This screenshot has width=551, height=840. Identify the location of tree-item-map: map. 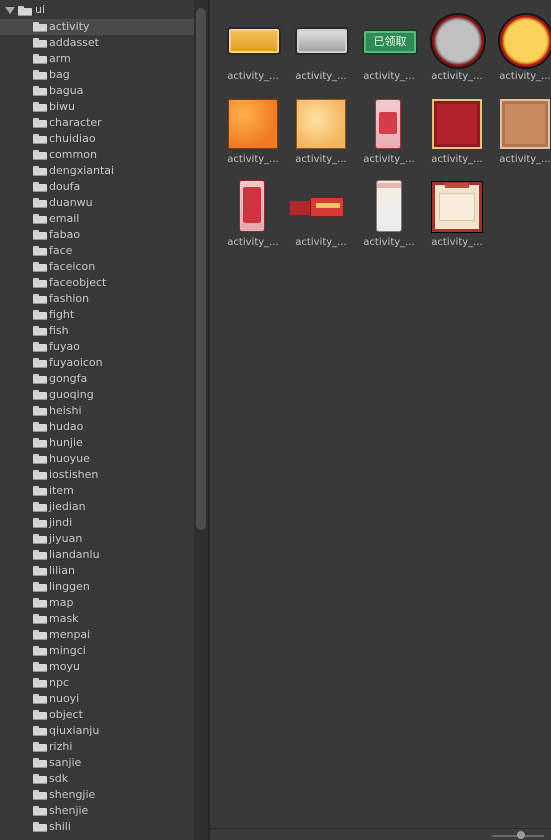
(97, 603).